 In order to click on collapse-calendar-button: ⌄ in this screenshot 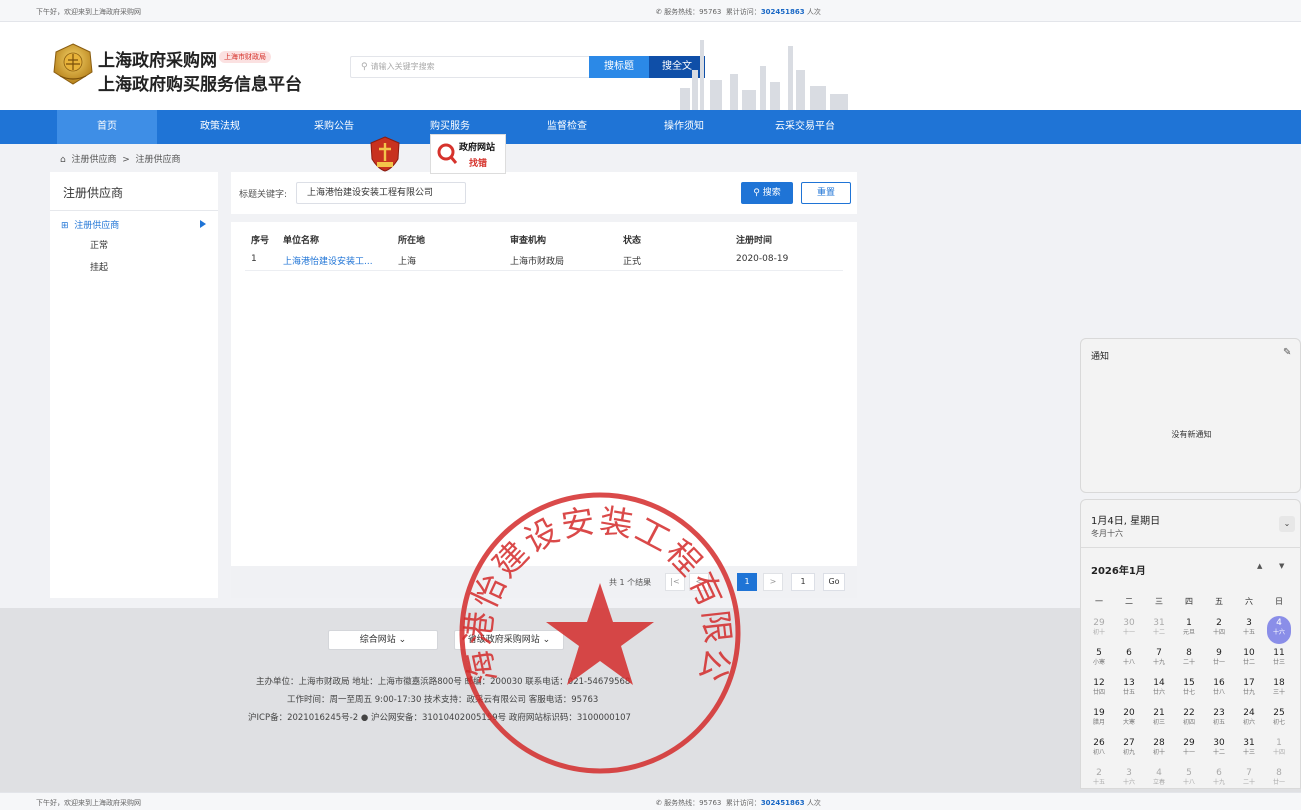, I will do `click(1287, 524)`.